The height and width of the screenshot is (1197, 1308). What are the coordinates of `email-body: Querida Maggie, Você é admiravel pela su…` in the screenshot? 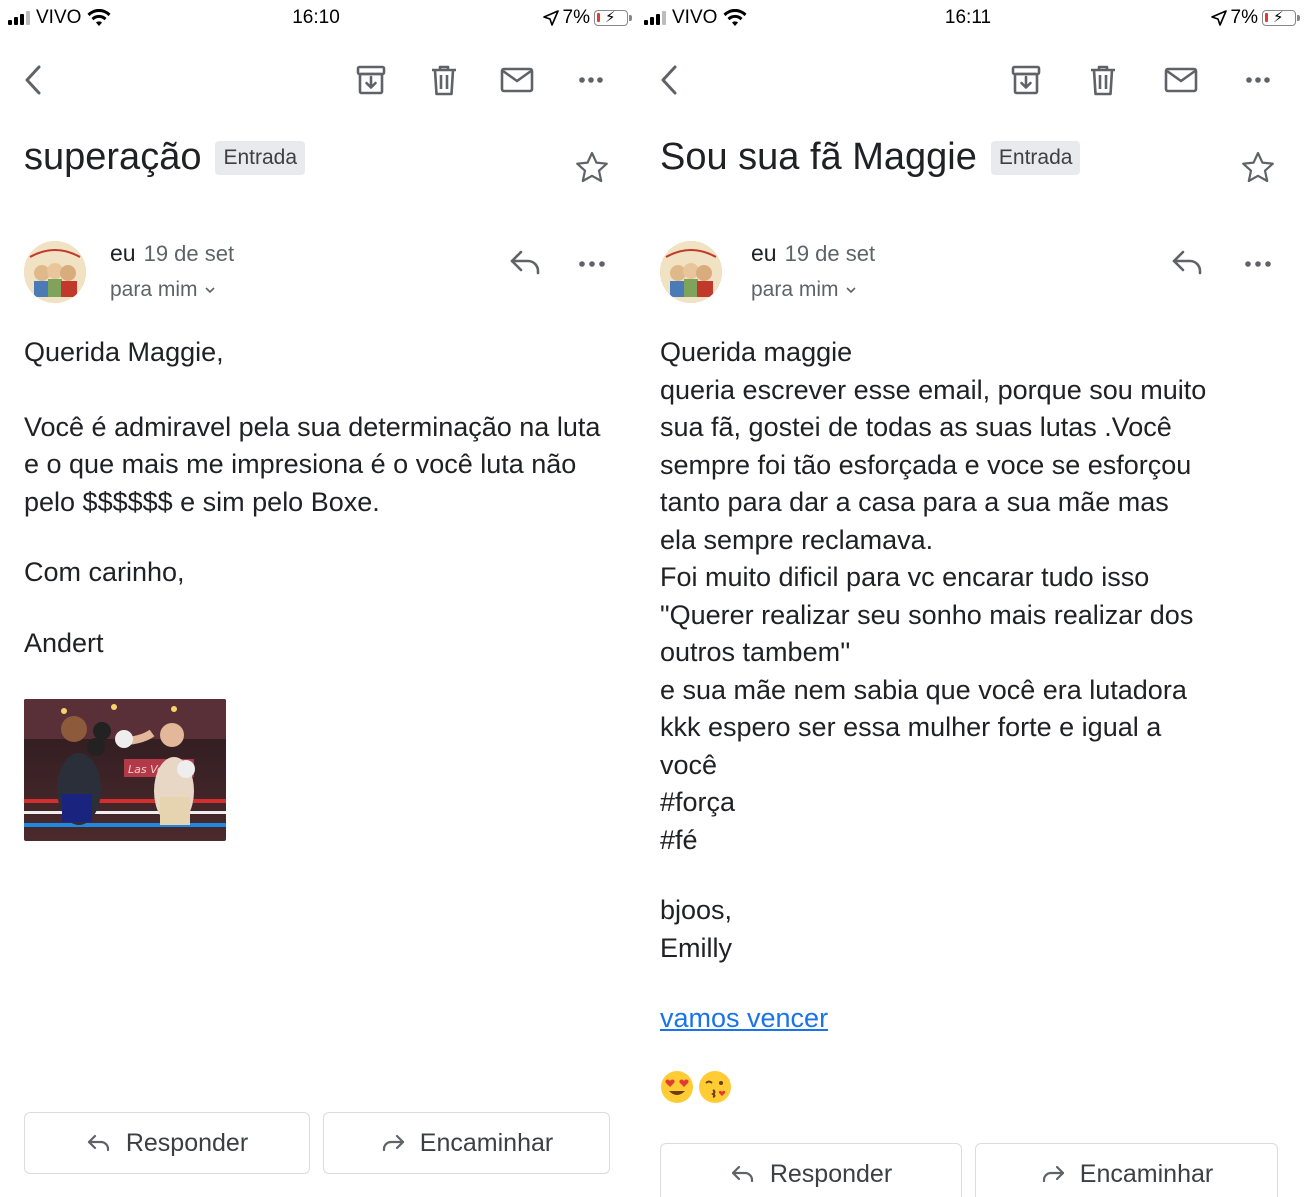 It's located at (320, 498).